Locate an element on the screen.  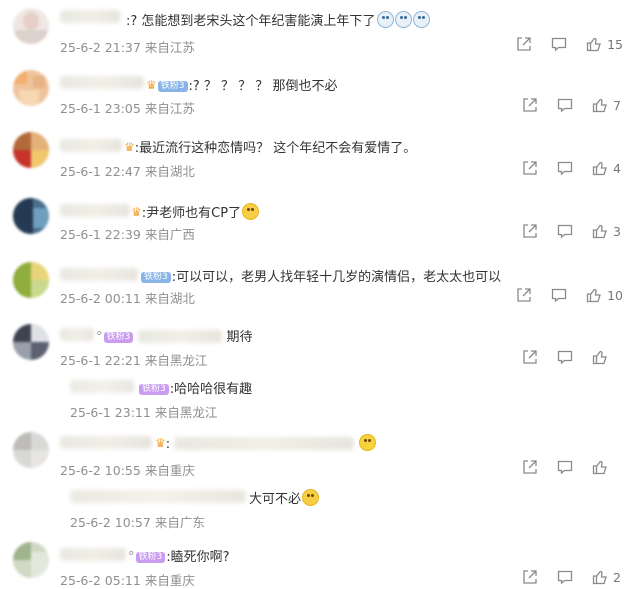
comment-actions: 4 is located at coordinates (563, 168).